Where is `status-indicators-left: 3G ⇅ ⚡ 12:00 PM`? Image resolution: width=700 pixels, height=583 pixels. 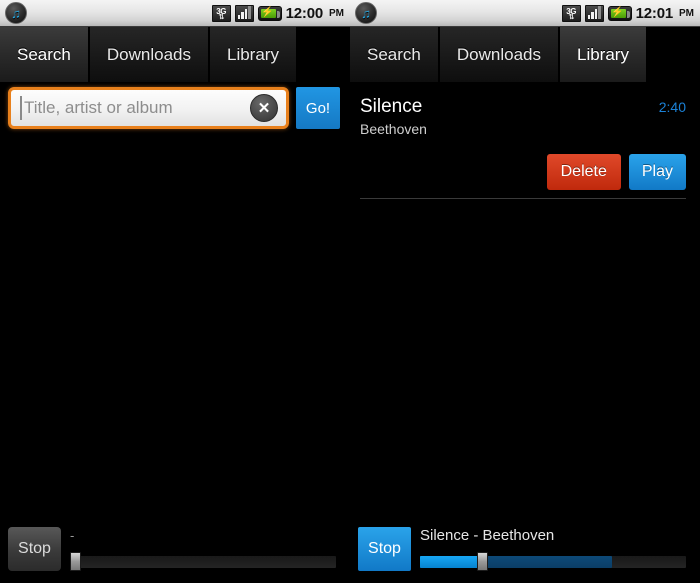 status-indicators-left: 3G ⇅ ⚡ 12:00 PM is located at coordinates (280, 13).